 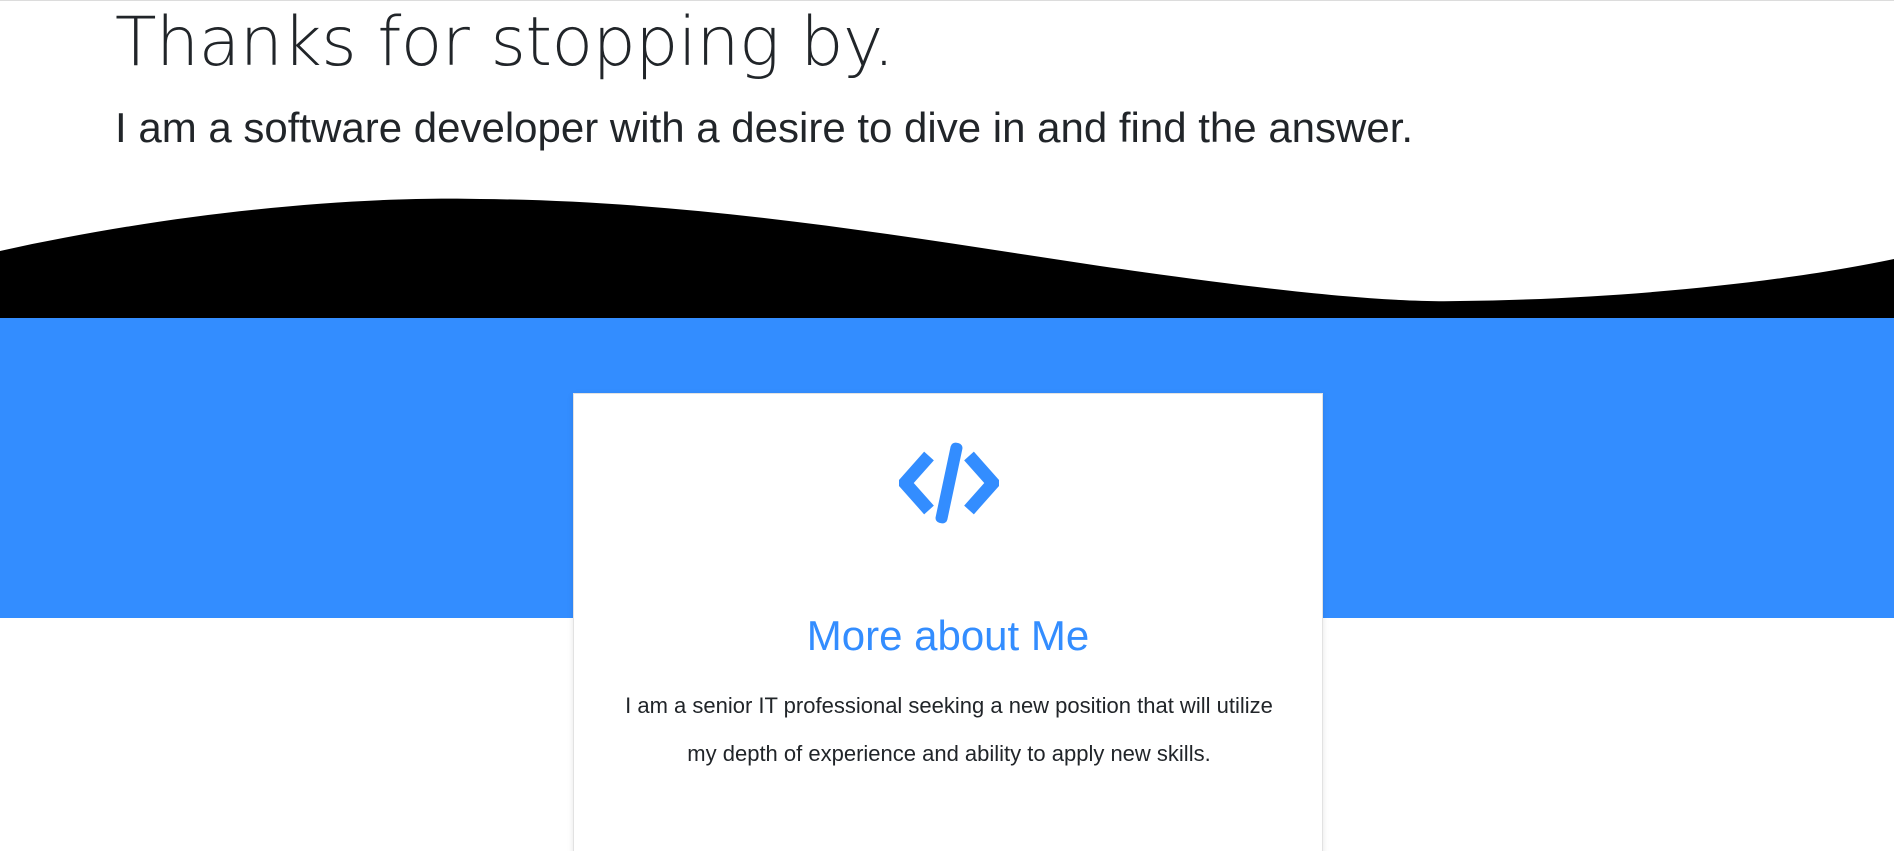 What do you see at coordinates (949, 483) in the screenshot?
I see `code-icon` at bounding box center [949, 483].